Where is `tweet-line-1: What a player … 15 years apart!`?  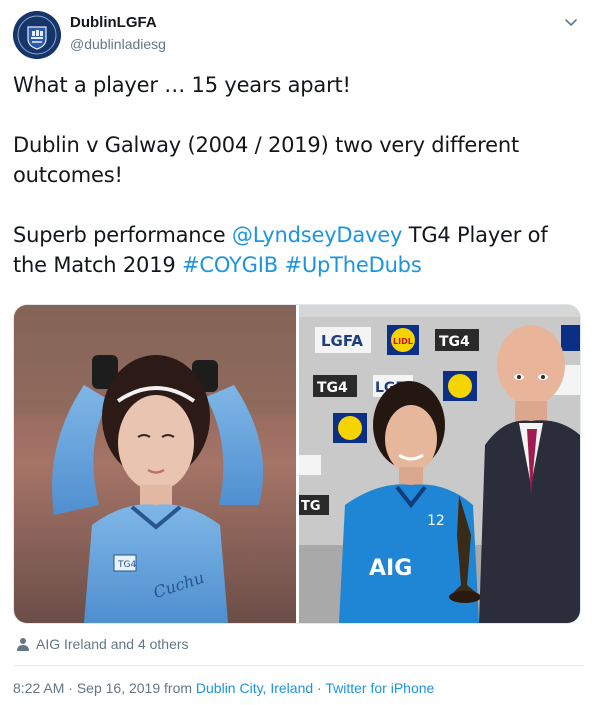
tweet-line-1: What a player … 15 years apart! is located at coordinates (182, 85).